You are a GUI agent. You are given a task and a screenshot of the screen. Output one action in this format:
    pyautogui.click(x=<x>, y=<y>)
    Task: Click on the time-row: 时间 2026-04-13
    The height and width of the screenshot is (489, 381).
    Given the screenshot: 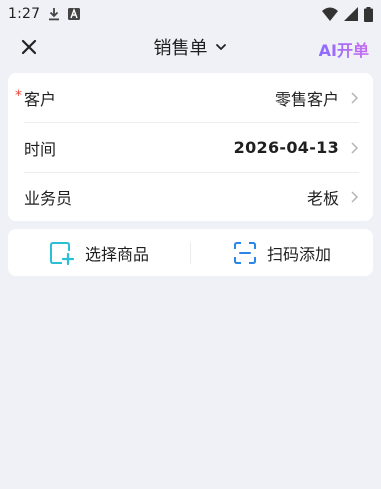 What is the action you would take?
    pyautogui.click(x=191, y=147)
    